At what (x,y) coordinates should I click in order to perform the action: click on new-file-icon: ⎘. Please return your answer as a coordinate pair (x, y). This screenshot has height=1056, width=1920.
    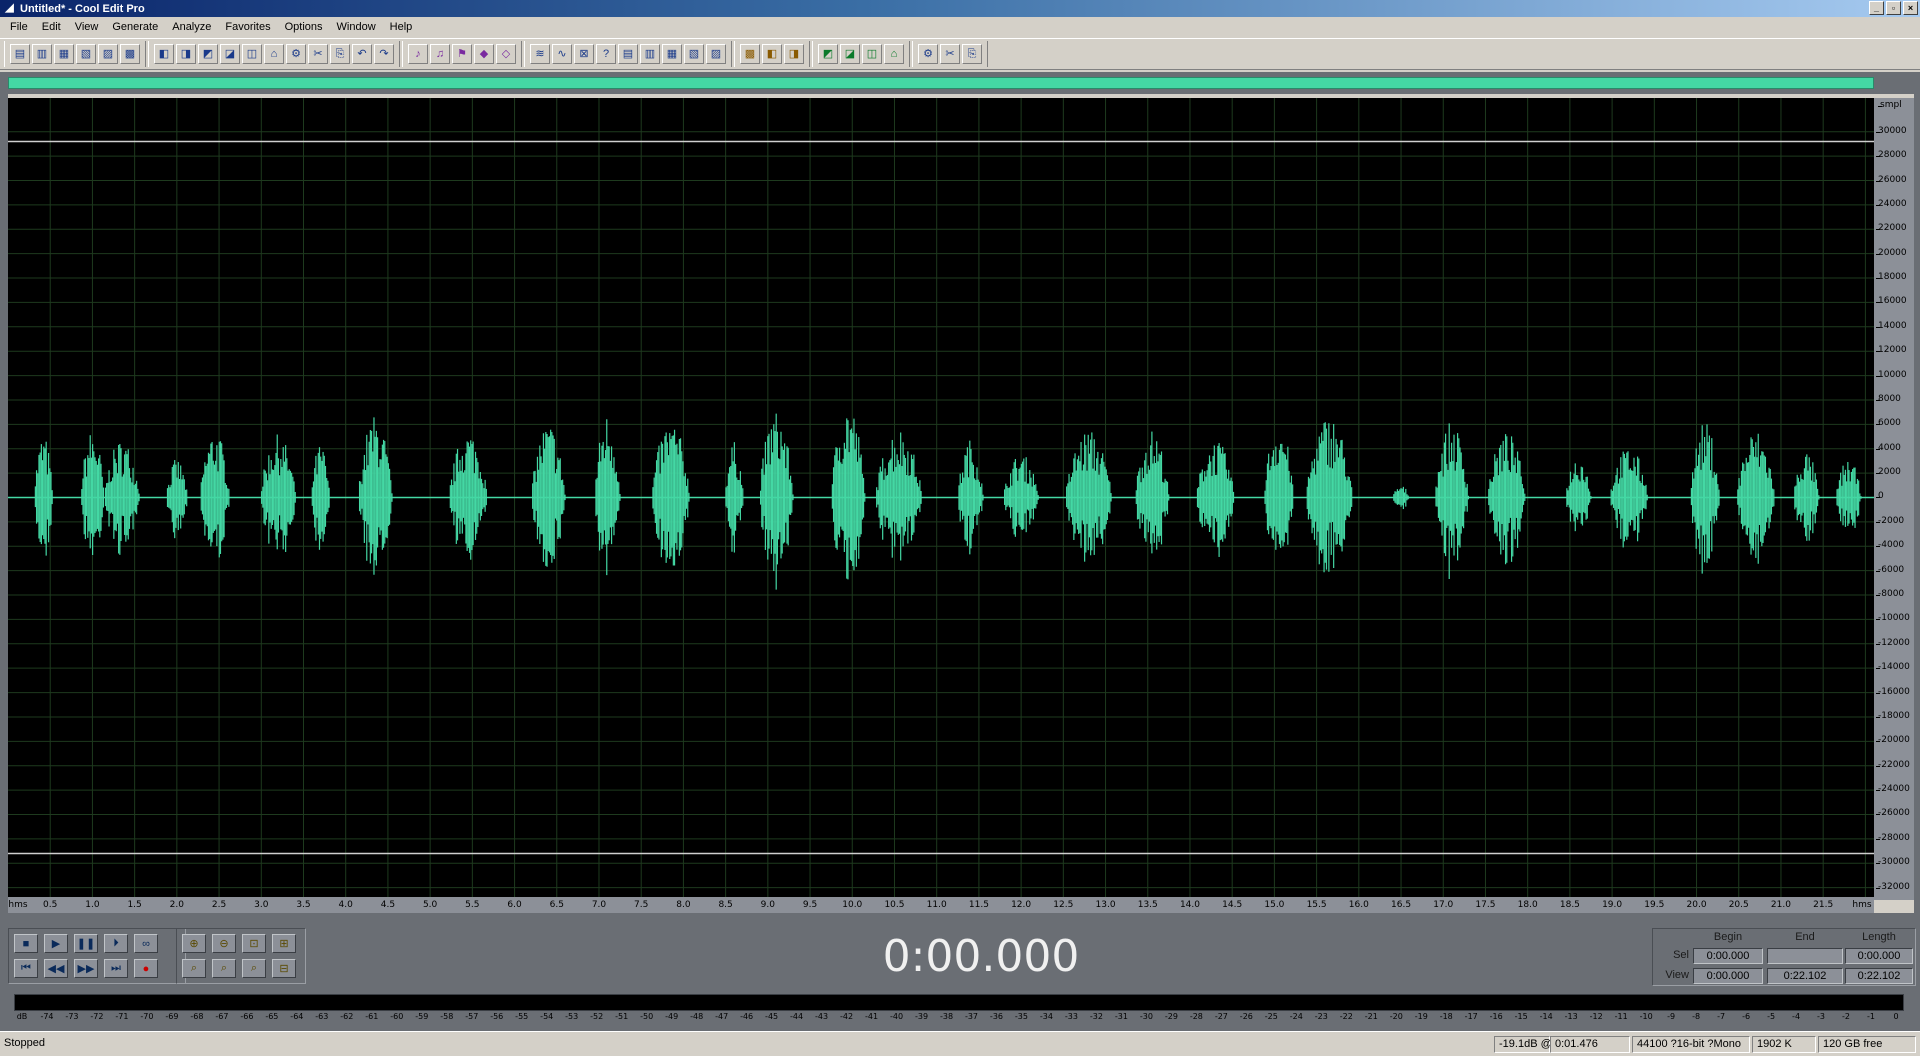
    Looking at the image, I should click on (340, 54).